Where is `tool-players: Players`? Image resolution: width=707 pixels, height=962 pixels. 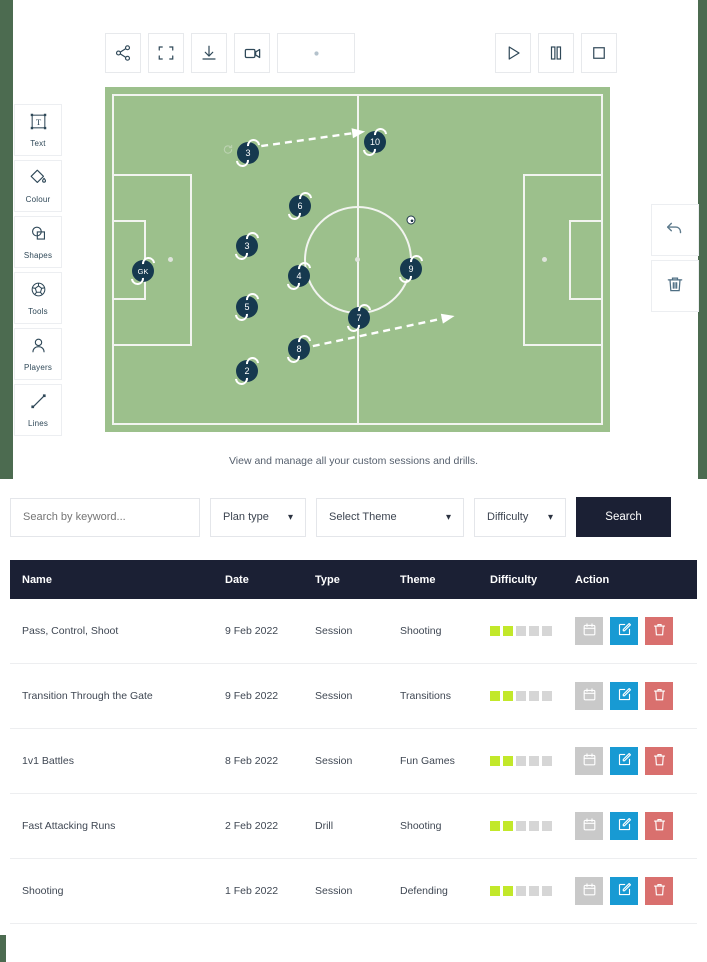
tool-players: Players is located at coordinates (38, 354).